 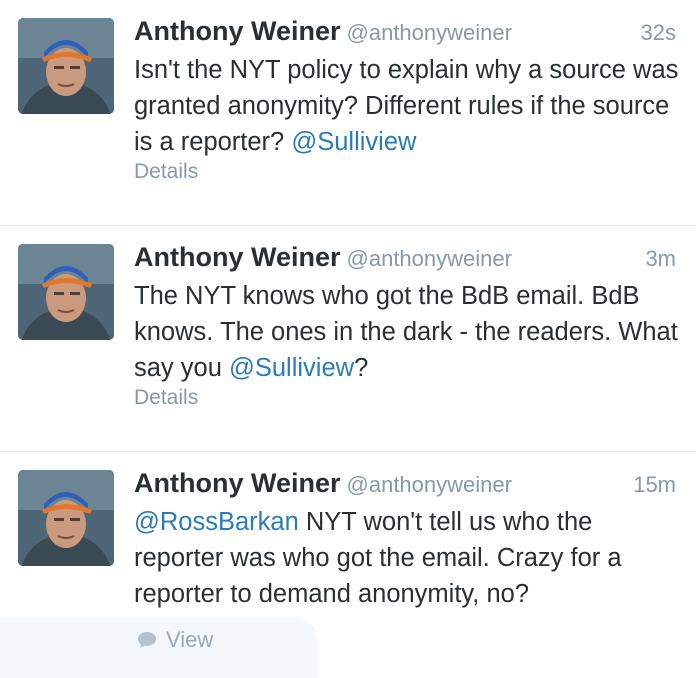 I want to click on view-button: View, so click(x=174, y=640).